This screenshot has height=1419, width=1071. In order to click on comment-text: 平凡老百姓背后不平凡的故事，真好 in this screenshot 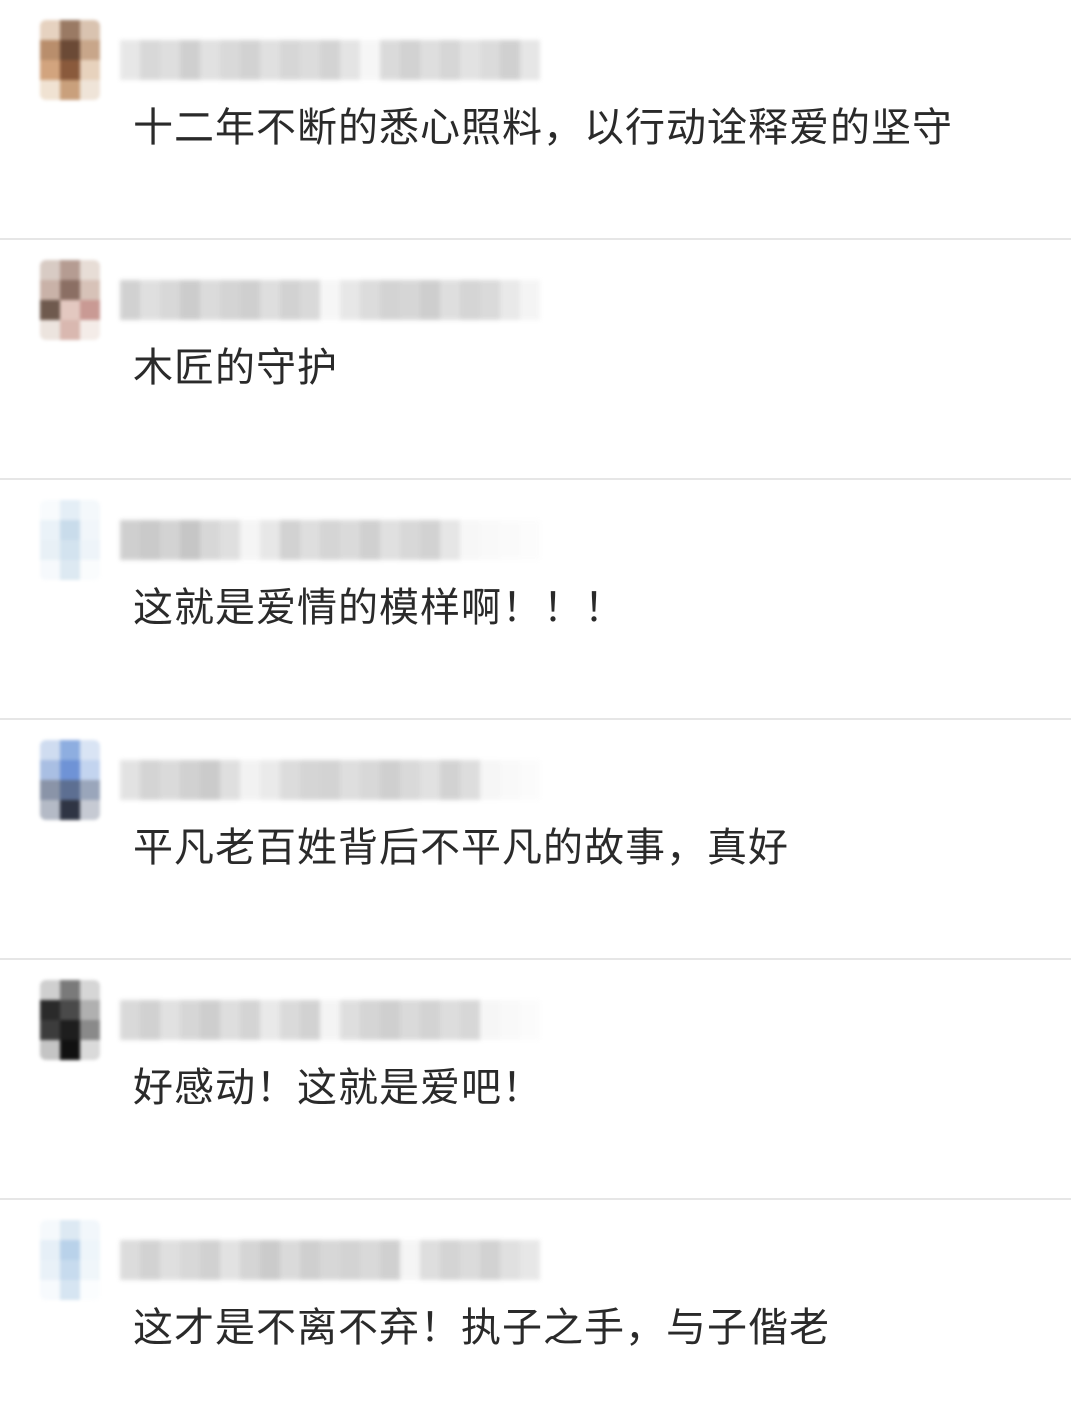, I will do `click(461, 848)`.